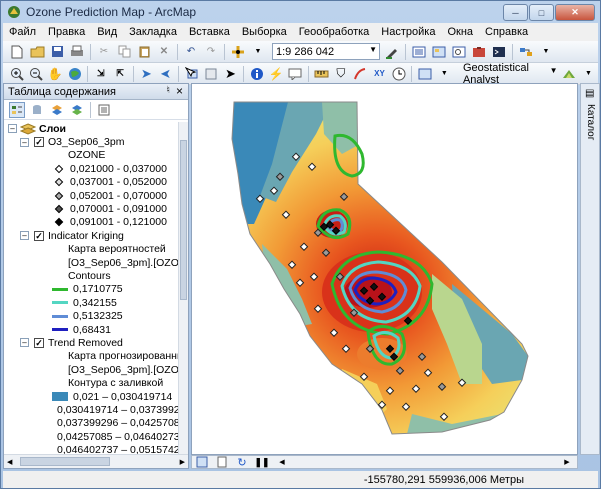  Describe the element at coordinates (242, 462) in the screenshot. I see `refresh-icon: ↻` at that location.